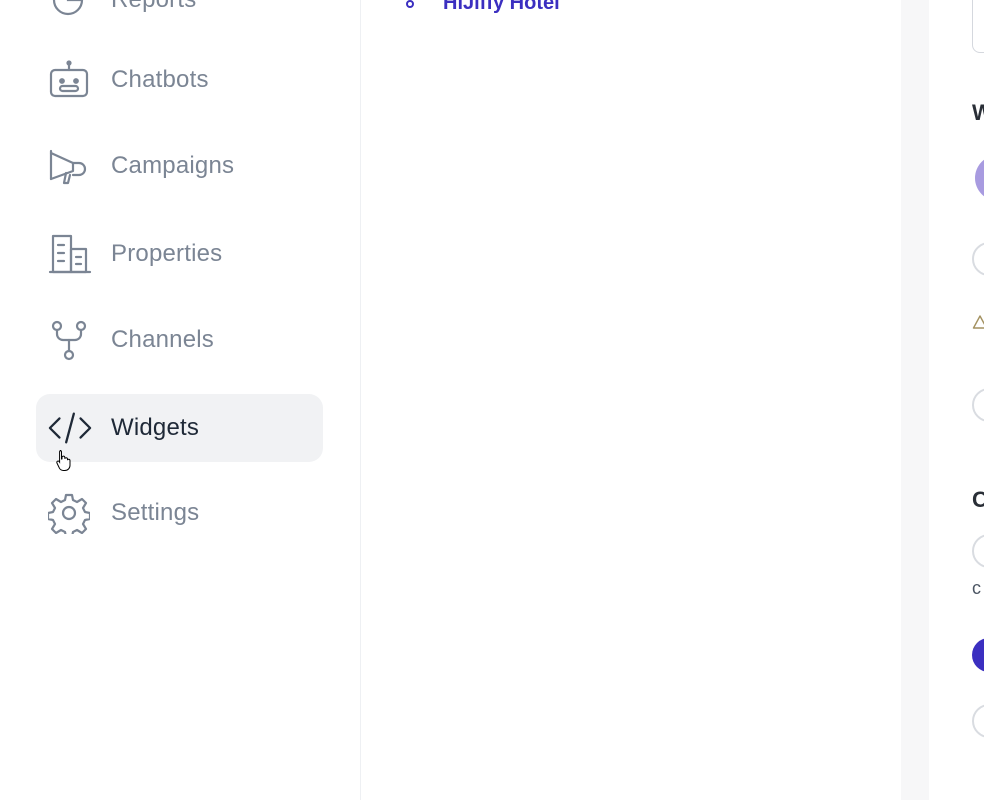 The height and width of the screenshot is (800, 984). I want to click on warning-icon, so click(978, 322).